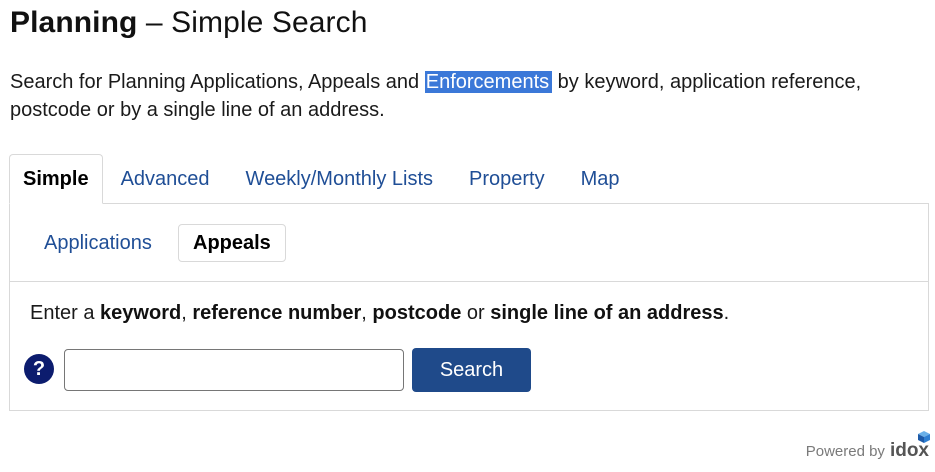 Image resolution: width=935 pixels, height=472 pixels. Describe the element at coordinates (909, 450) in the screenshot. I see `idox-logo-text: idox` at that location.